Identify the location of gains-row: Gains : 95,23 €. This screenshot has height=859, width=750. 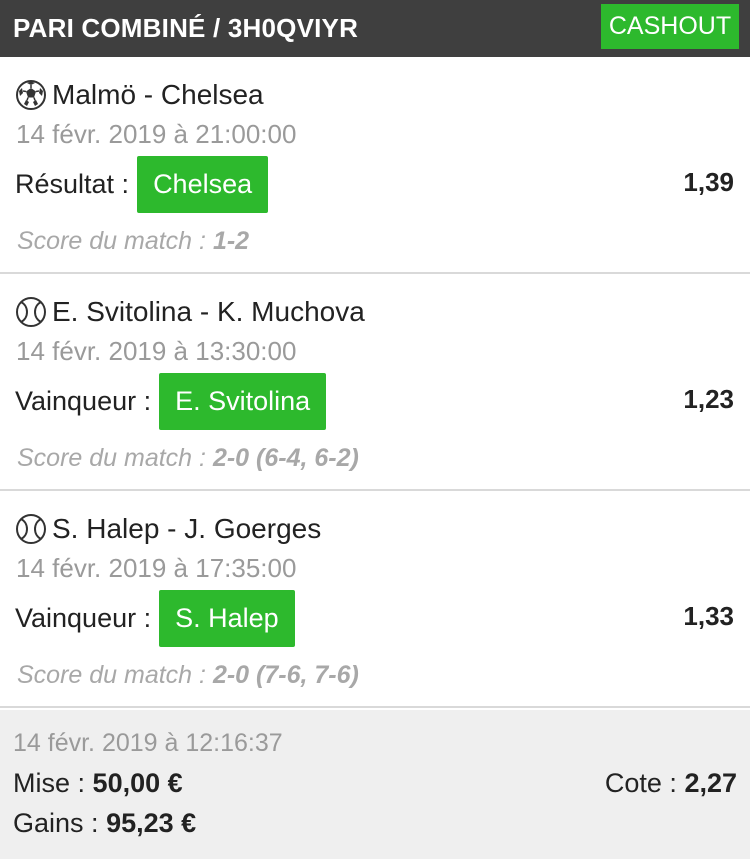
(104, 823).